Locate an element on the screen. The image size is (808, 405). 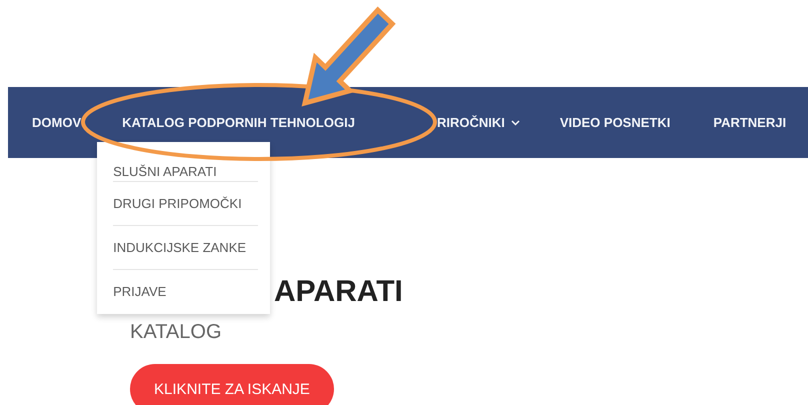
search-button: KLIKNITE ZA ISKANJE is located at coordinates (232, 384).